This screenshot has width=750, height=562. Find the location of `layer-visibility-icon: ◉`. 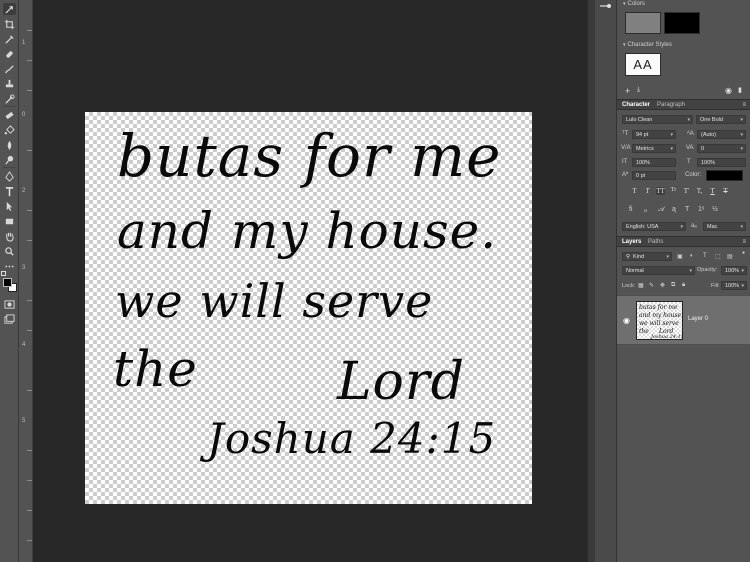

layer-visibility-icon: ◉ is located at coordinates (626, 320).